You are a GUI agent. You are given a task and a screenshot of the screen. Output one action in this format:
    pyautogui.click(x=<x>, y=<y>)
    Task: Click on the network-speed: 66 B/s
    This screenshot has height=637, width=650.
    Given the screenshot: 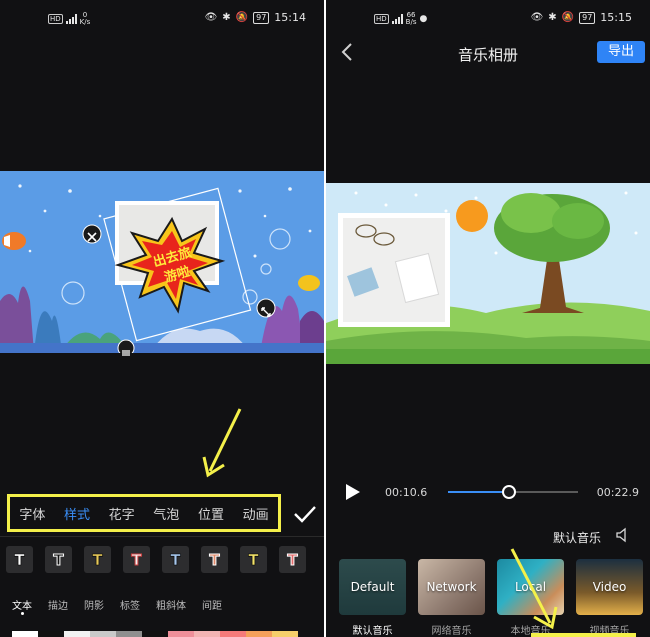 What is the action you would take?
    pyautogui.click(x=411, y=19)
    